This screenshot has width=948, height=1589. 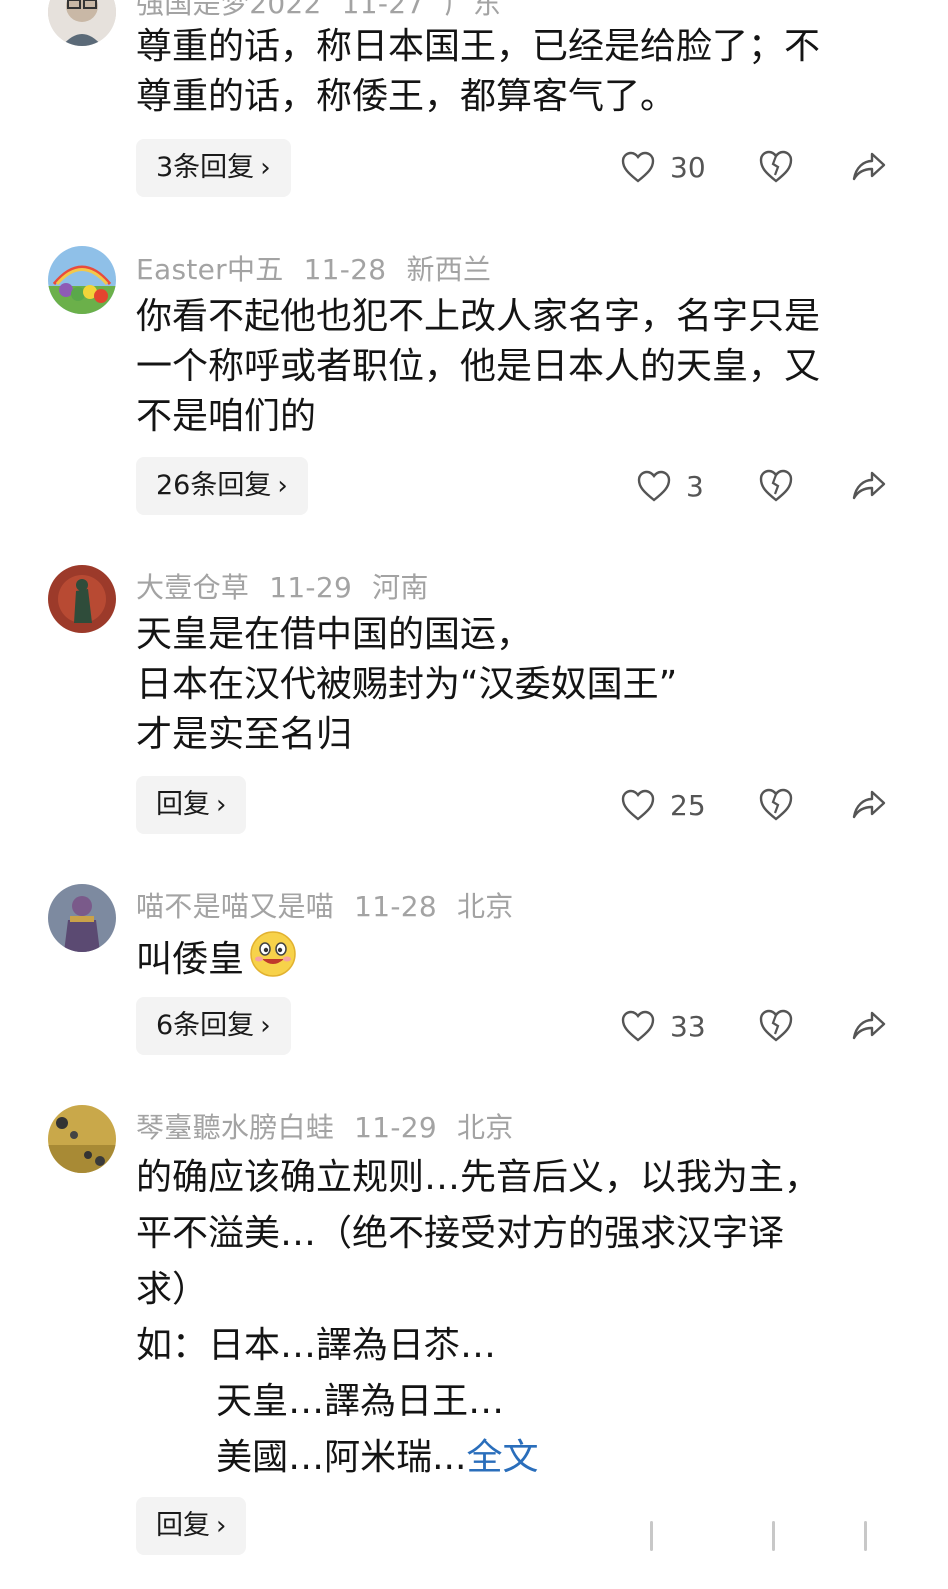 I want to click on comment-location: 河南, so click(x=400, y=587).